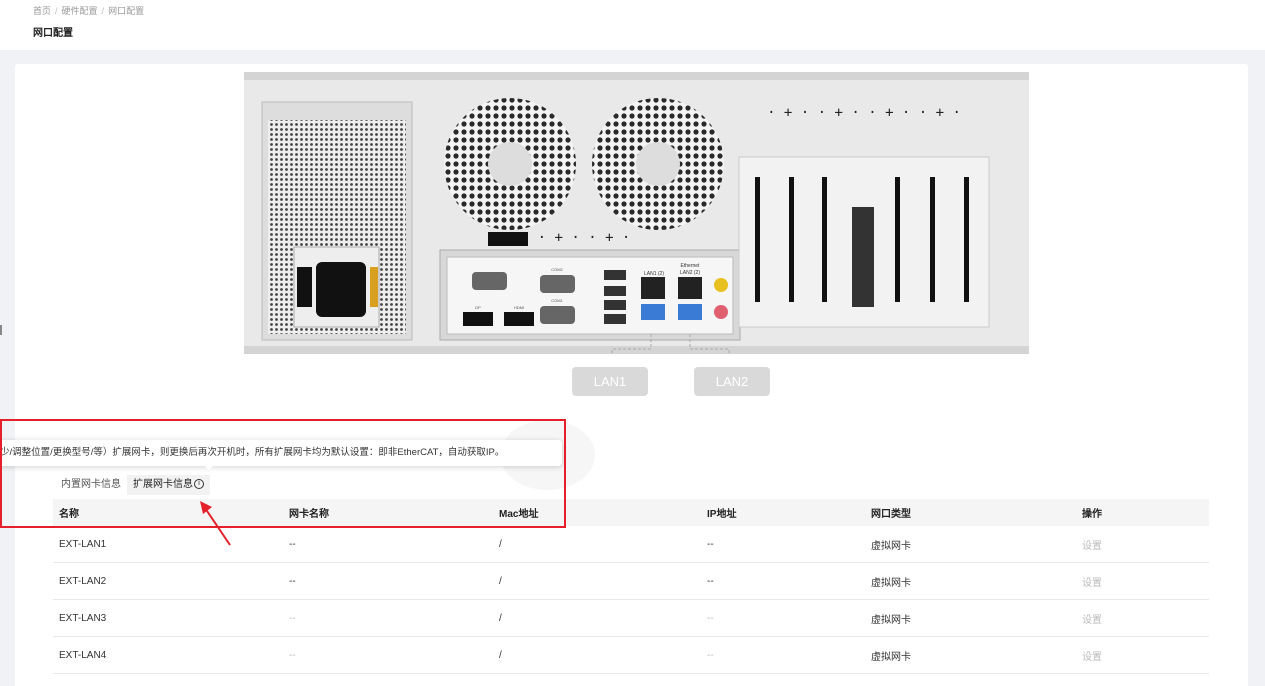 The height and width of the screenshot is (686, 1265). I want to click on col-action: 操作, so click(1092, 514).